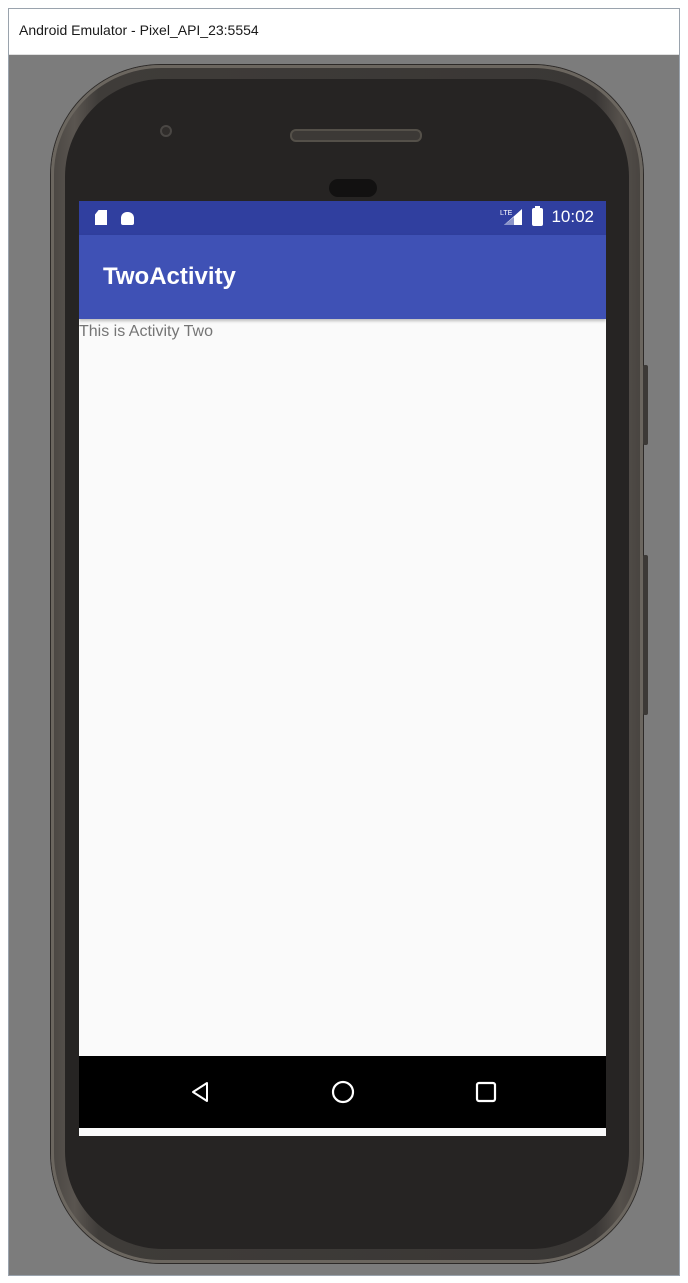  What do you see at coordinates (356, 135) in the screenshot?
I see `earpiece-speaker` at bounding box center [356, 135].